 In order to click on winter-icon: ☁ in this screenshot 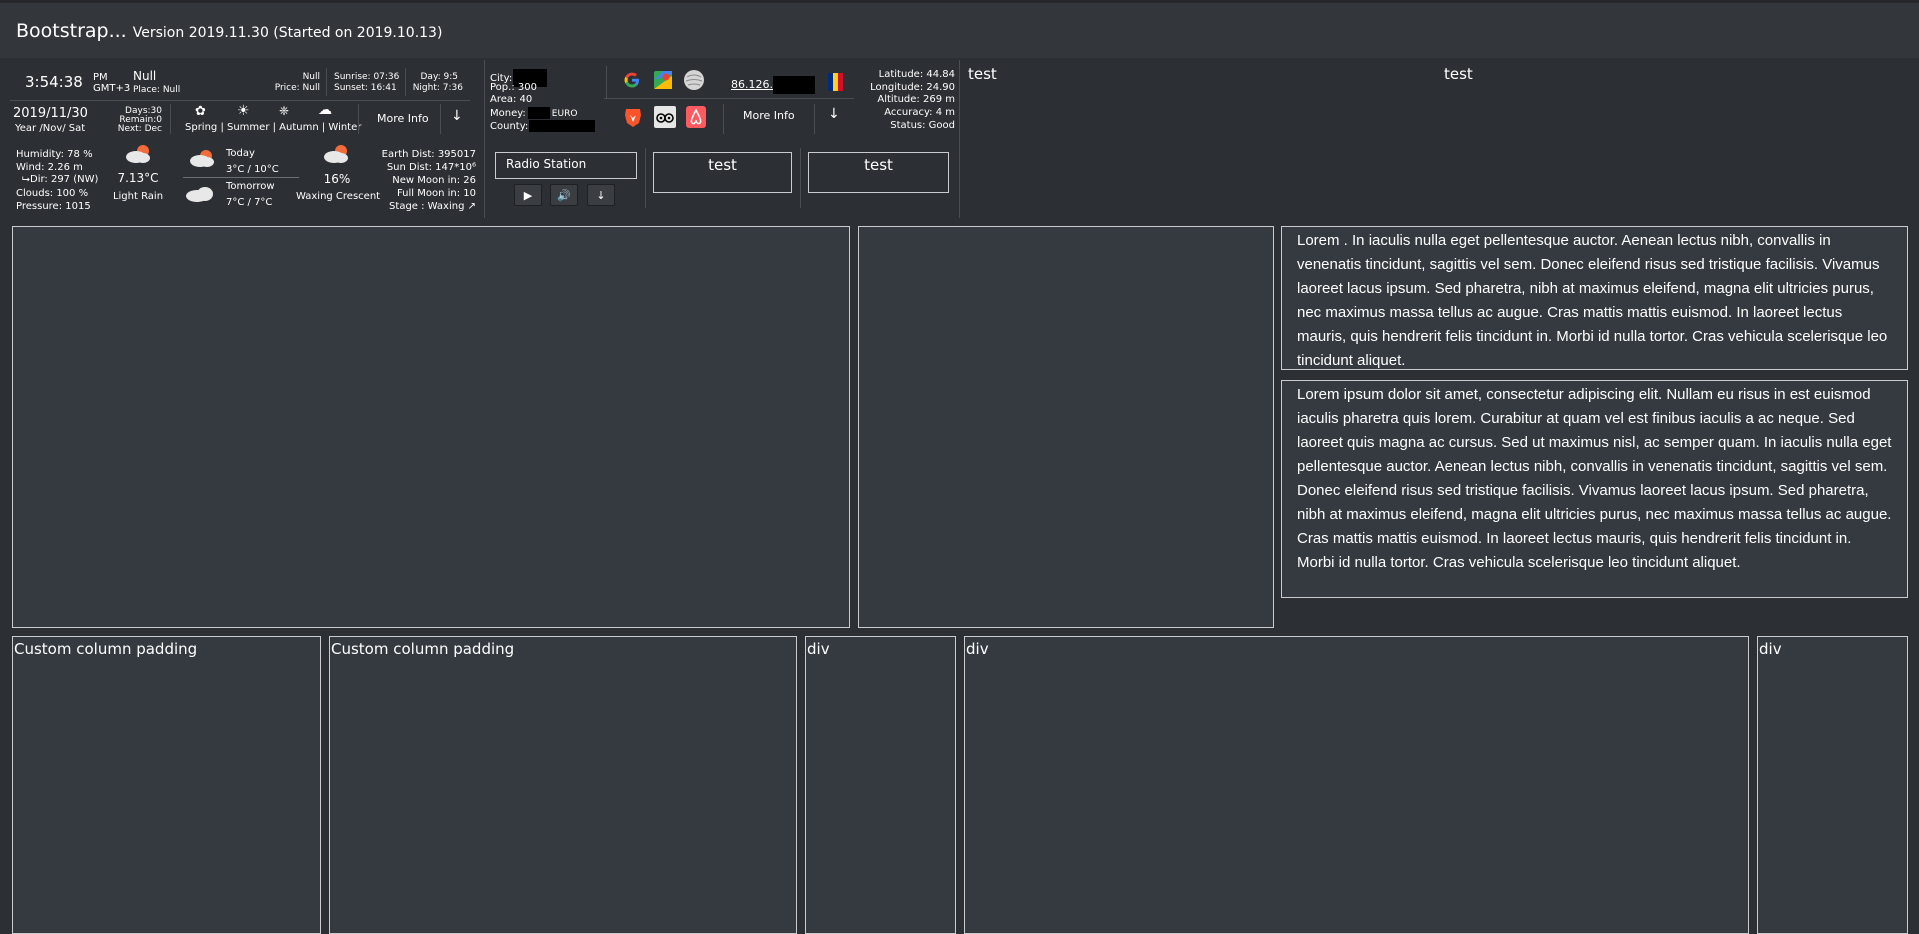, I will do `click(325, 110)`.